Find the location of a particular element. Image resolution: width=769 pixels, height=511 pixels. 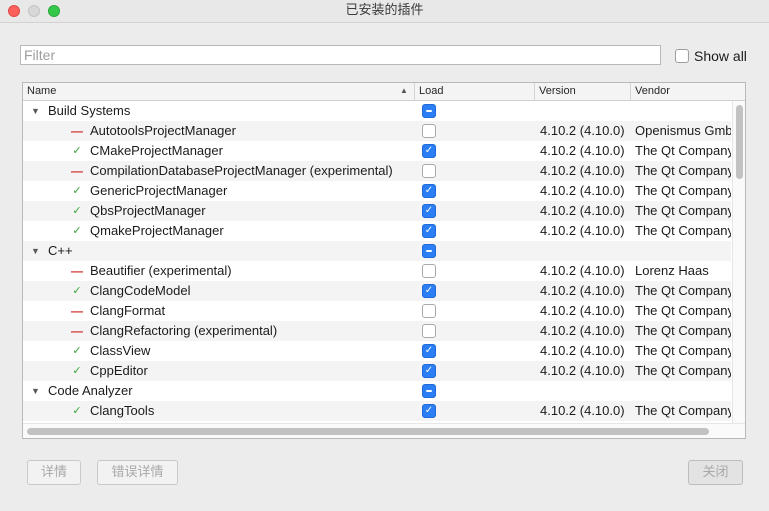

vertical-scrollbar is located at coordinates (738, 262).